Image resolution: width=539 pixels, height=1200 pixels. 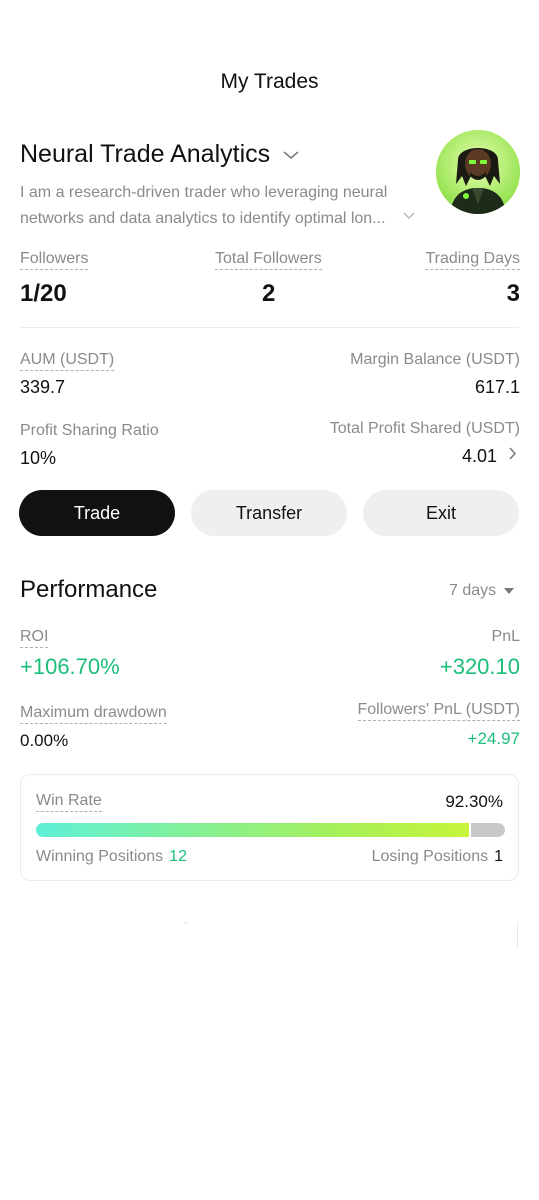 I want to click on performance-title: Performance, so click(x=89, y=589).